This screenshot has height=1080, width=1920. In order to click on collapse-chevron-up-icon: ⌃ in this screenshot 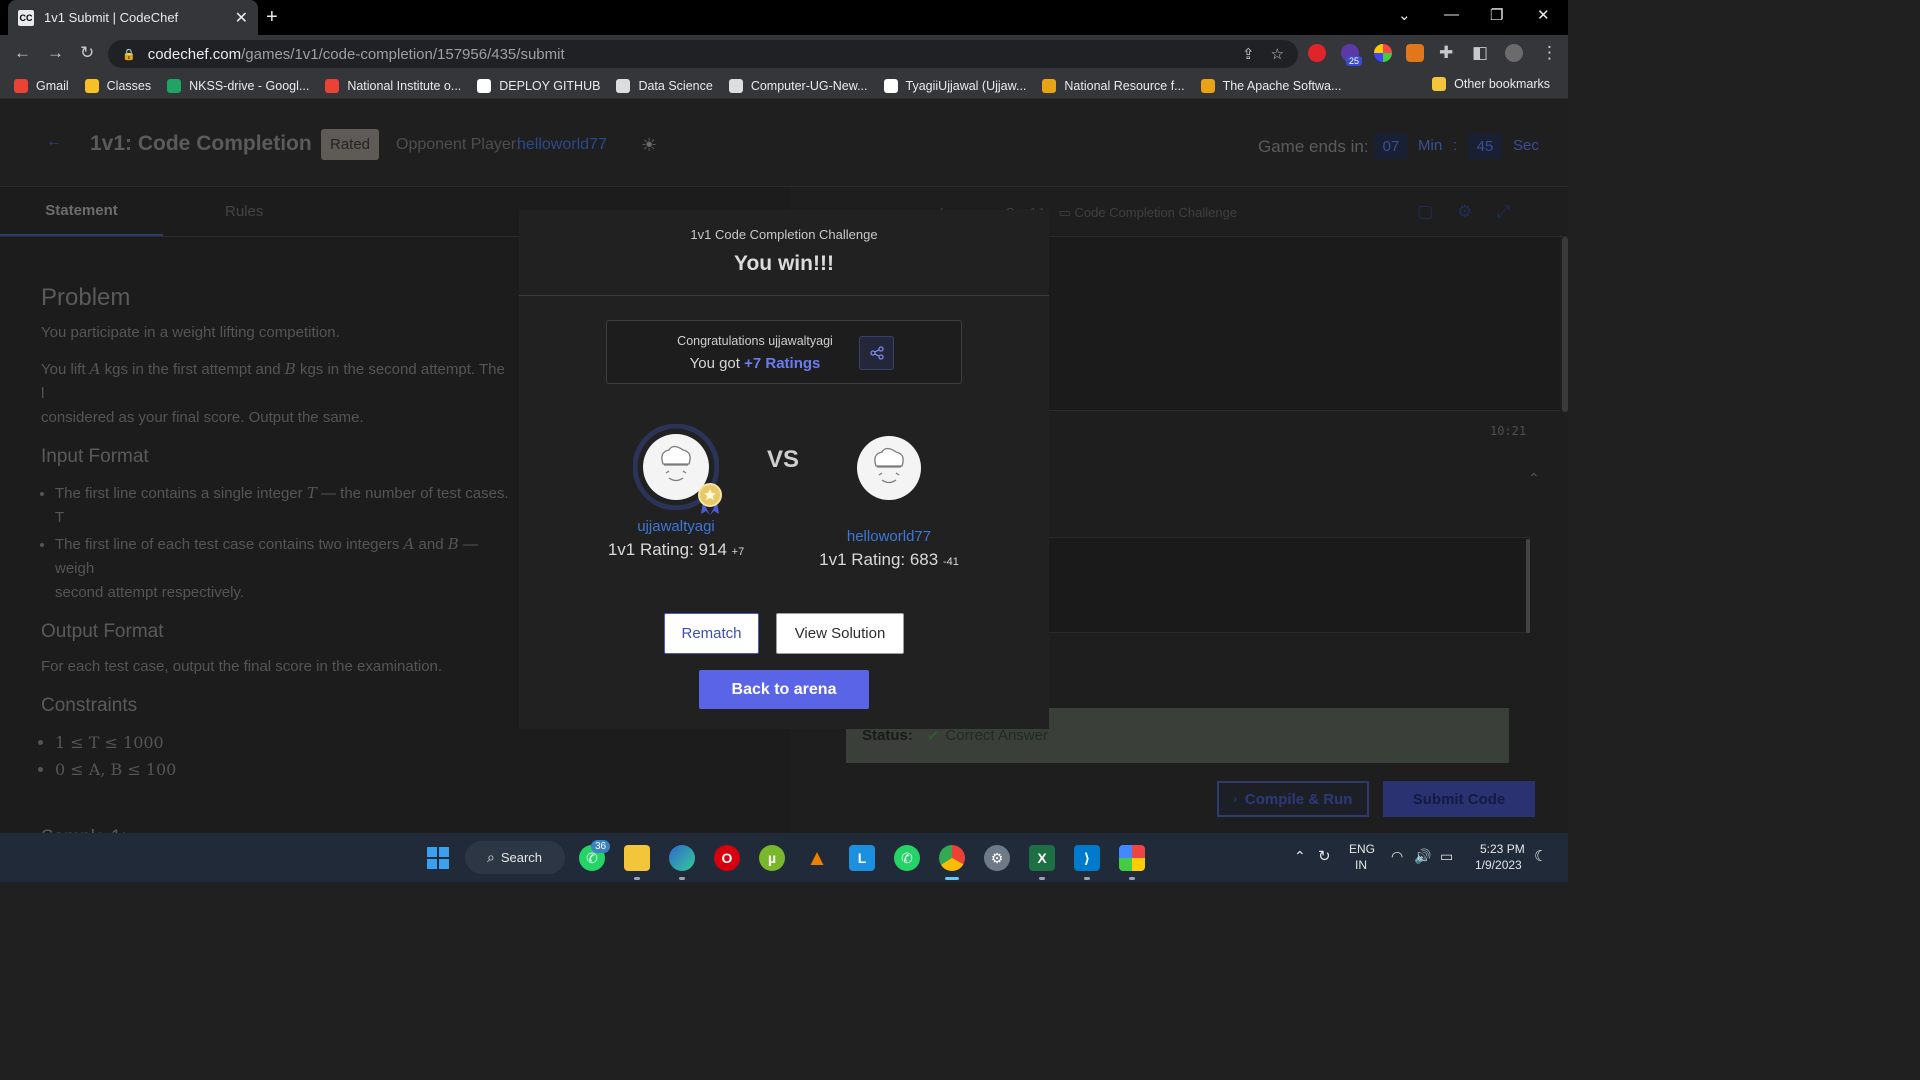, I will do `click(1534, 478)`.